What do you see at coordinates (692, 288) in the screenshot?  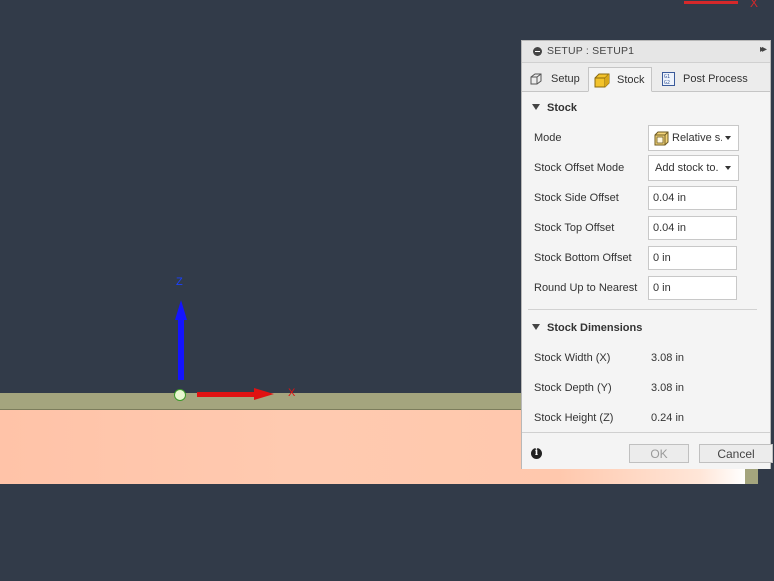 I see `round-up-to-nearest-input: 0 in` at bounding box center [692, 288].